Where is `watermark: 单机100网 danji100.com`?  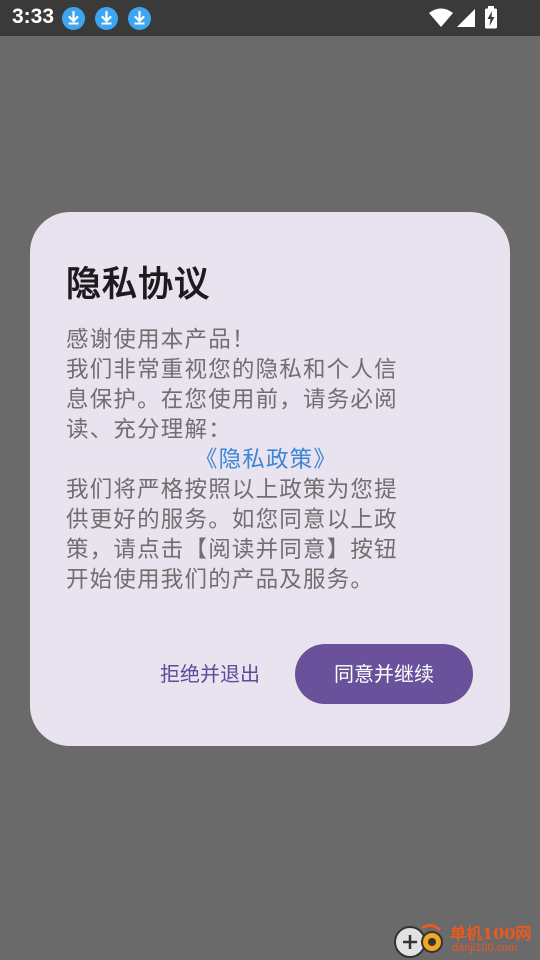
watermark: 单机100网 danji100.com is located at coordinates (466, 940).